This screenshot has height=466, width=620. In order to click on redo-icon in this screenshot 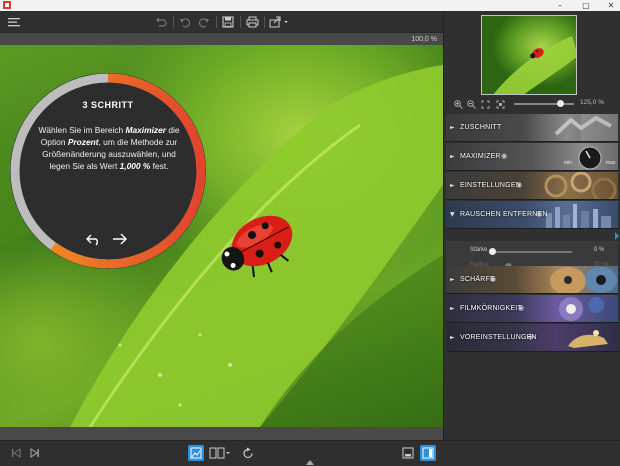, I will do `click(204, 22)`.